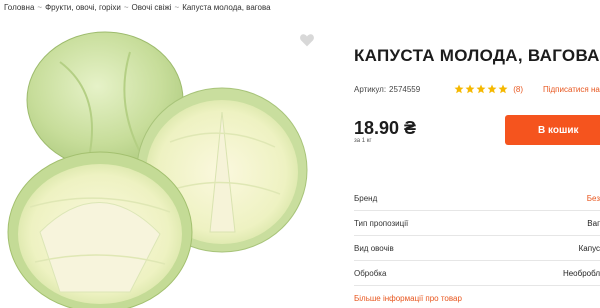 This screenshot has width=600, height=308. I want to click on attribute-label: Обробка, so click(370, 273).